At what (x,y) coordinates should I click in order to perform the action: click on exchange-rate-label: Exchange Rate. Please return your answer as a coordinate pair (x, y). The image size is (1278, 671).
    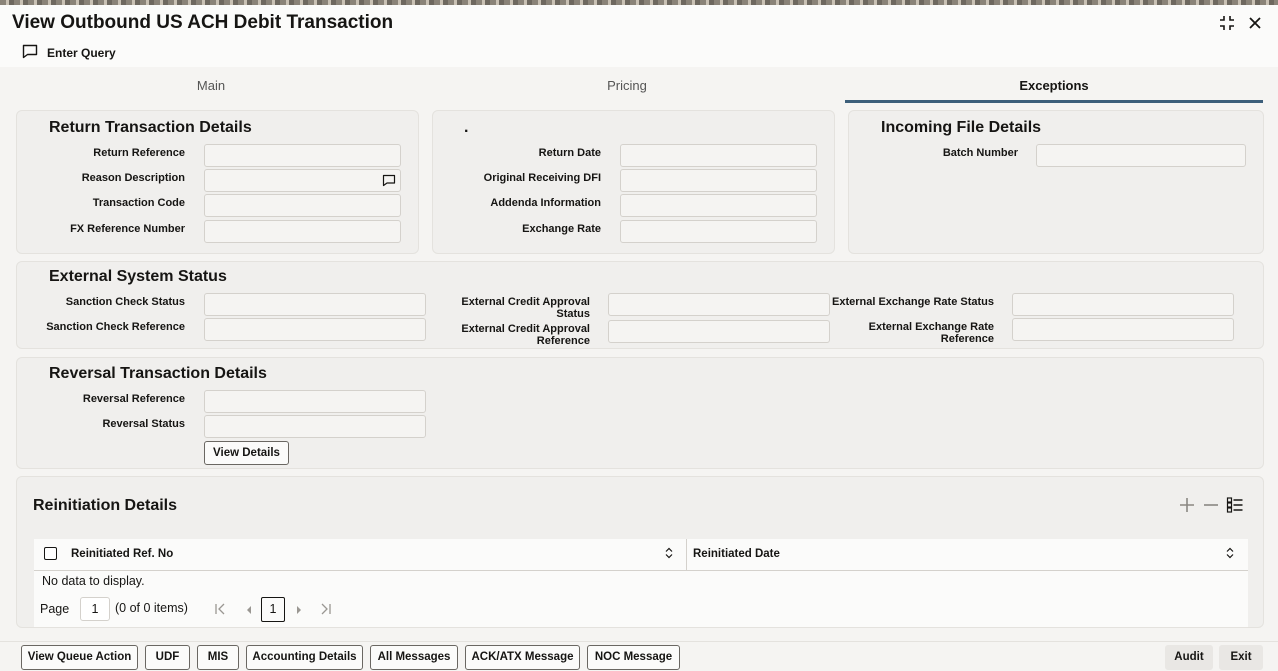
    Looking at the image, I should click on (561, 229).